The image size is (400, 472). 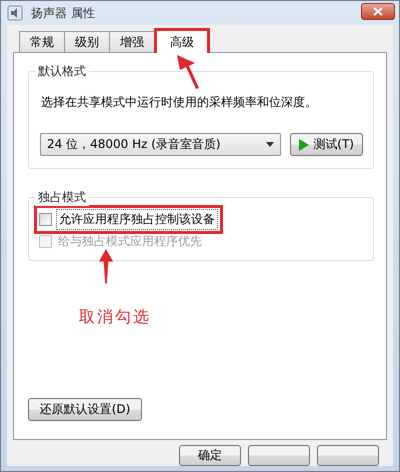 I want to click on caret-icon, so click(x=270, y=144).